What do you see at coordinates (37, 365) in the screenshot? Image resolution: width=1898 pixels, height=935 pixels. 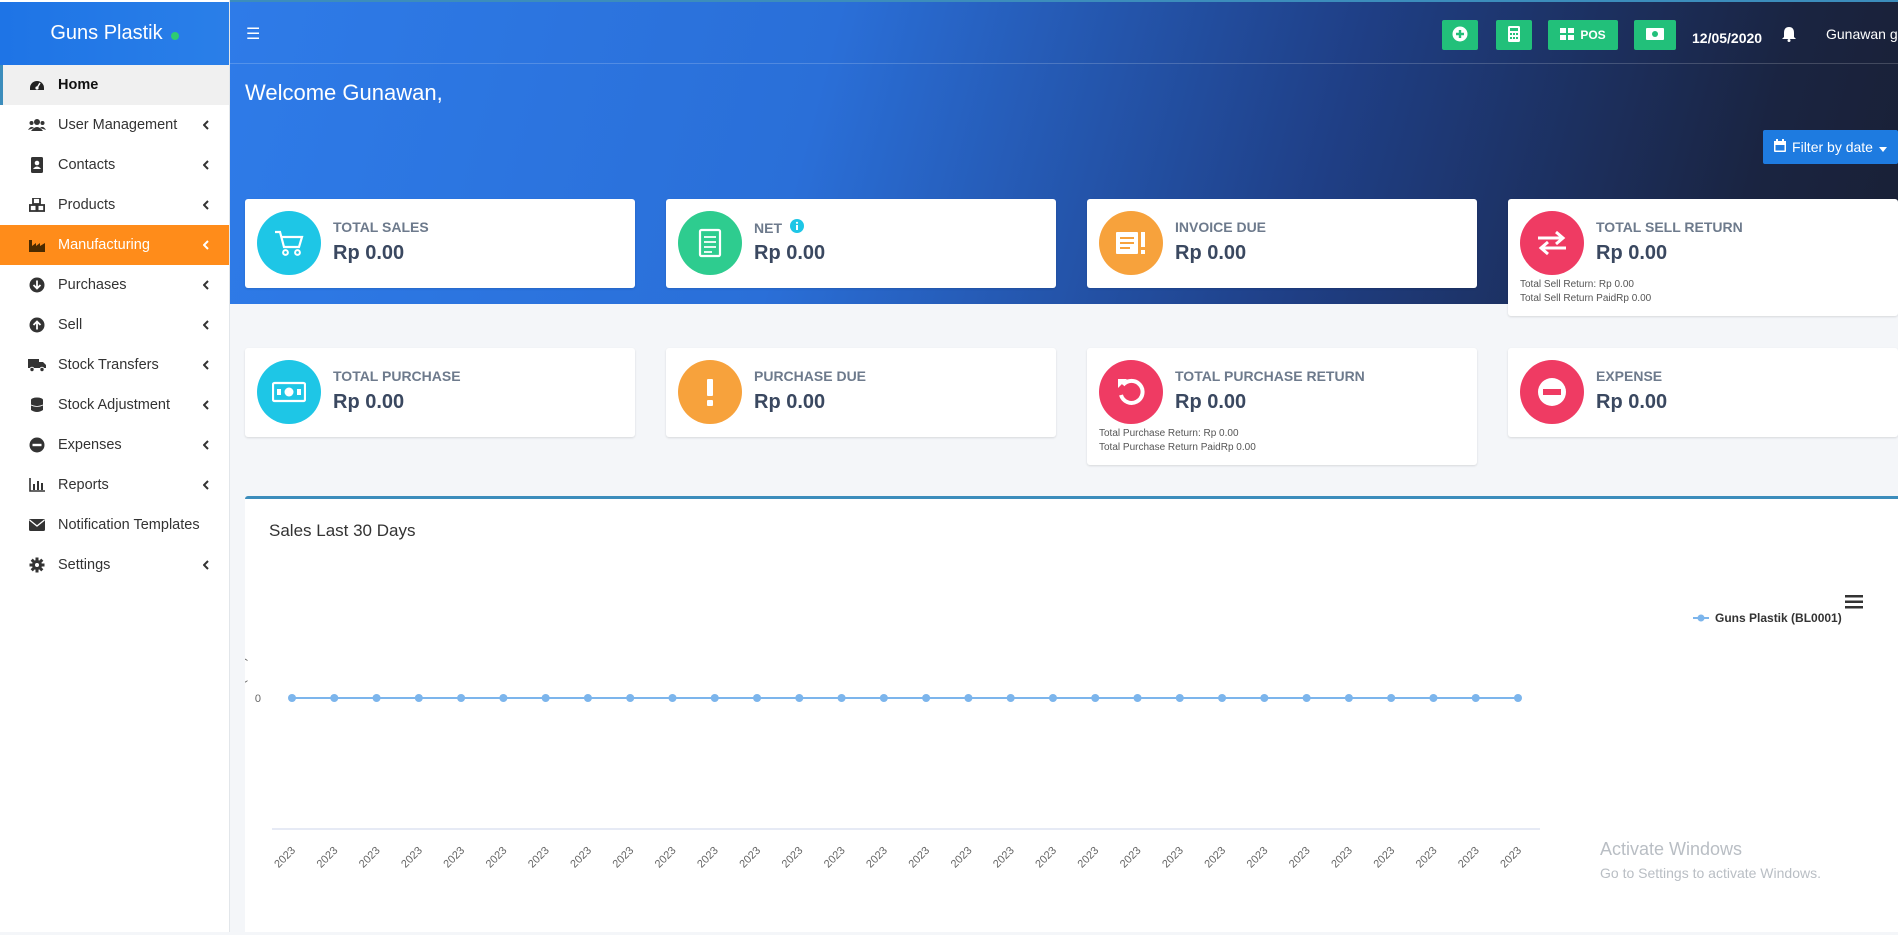 I see `truck-icon` at bounding box center [37, 365].